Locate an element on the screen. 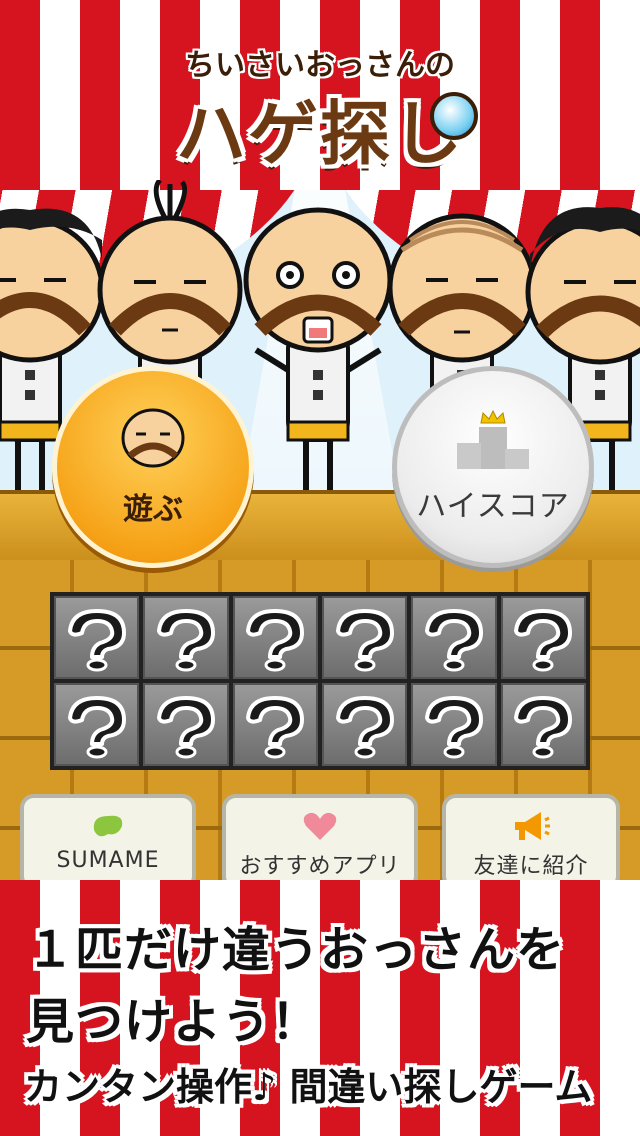 This screenshot has height=1136, width=640. game-title: ハゲ探し is located at coordinates (320, 134).